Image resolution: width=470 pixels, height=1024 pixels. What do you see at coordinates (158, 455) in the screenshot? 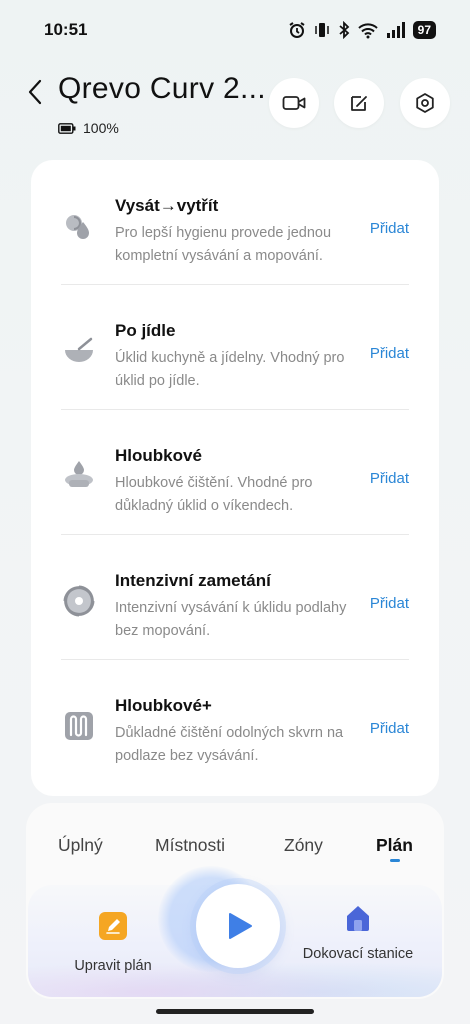
I see `plan-title: Hloubkové` at bounding box center [158, 455].